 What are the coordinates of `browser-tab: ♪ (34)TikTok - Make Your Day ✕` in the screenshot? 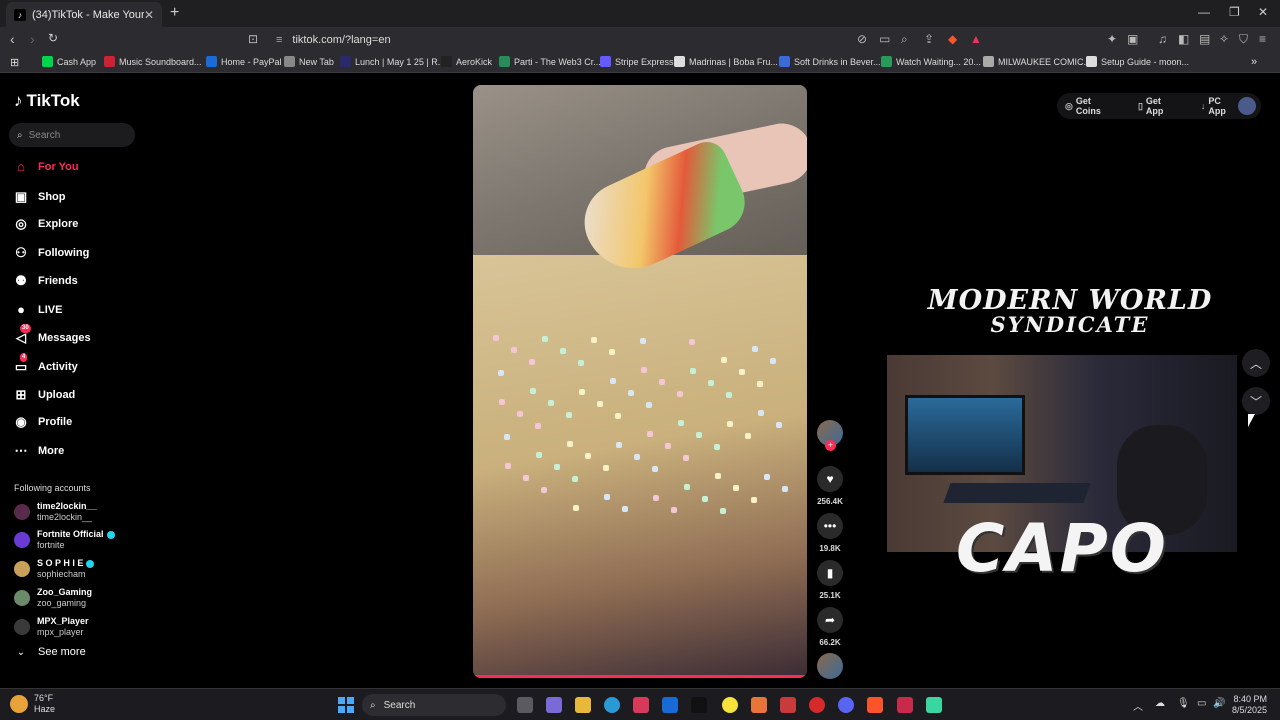 It's located at (84, 14).